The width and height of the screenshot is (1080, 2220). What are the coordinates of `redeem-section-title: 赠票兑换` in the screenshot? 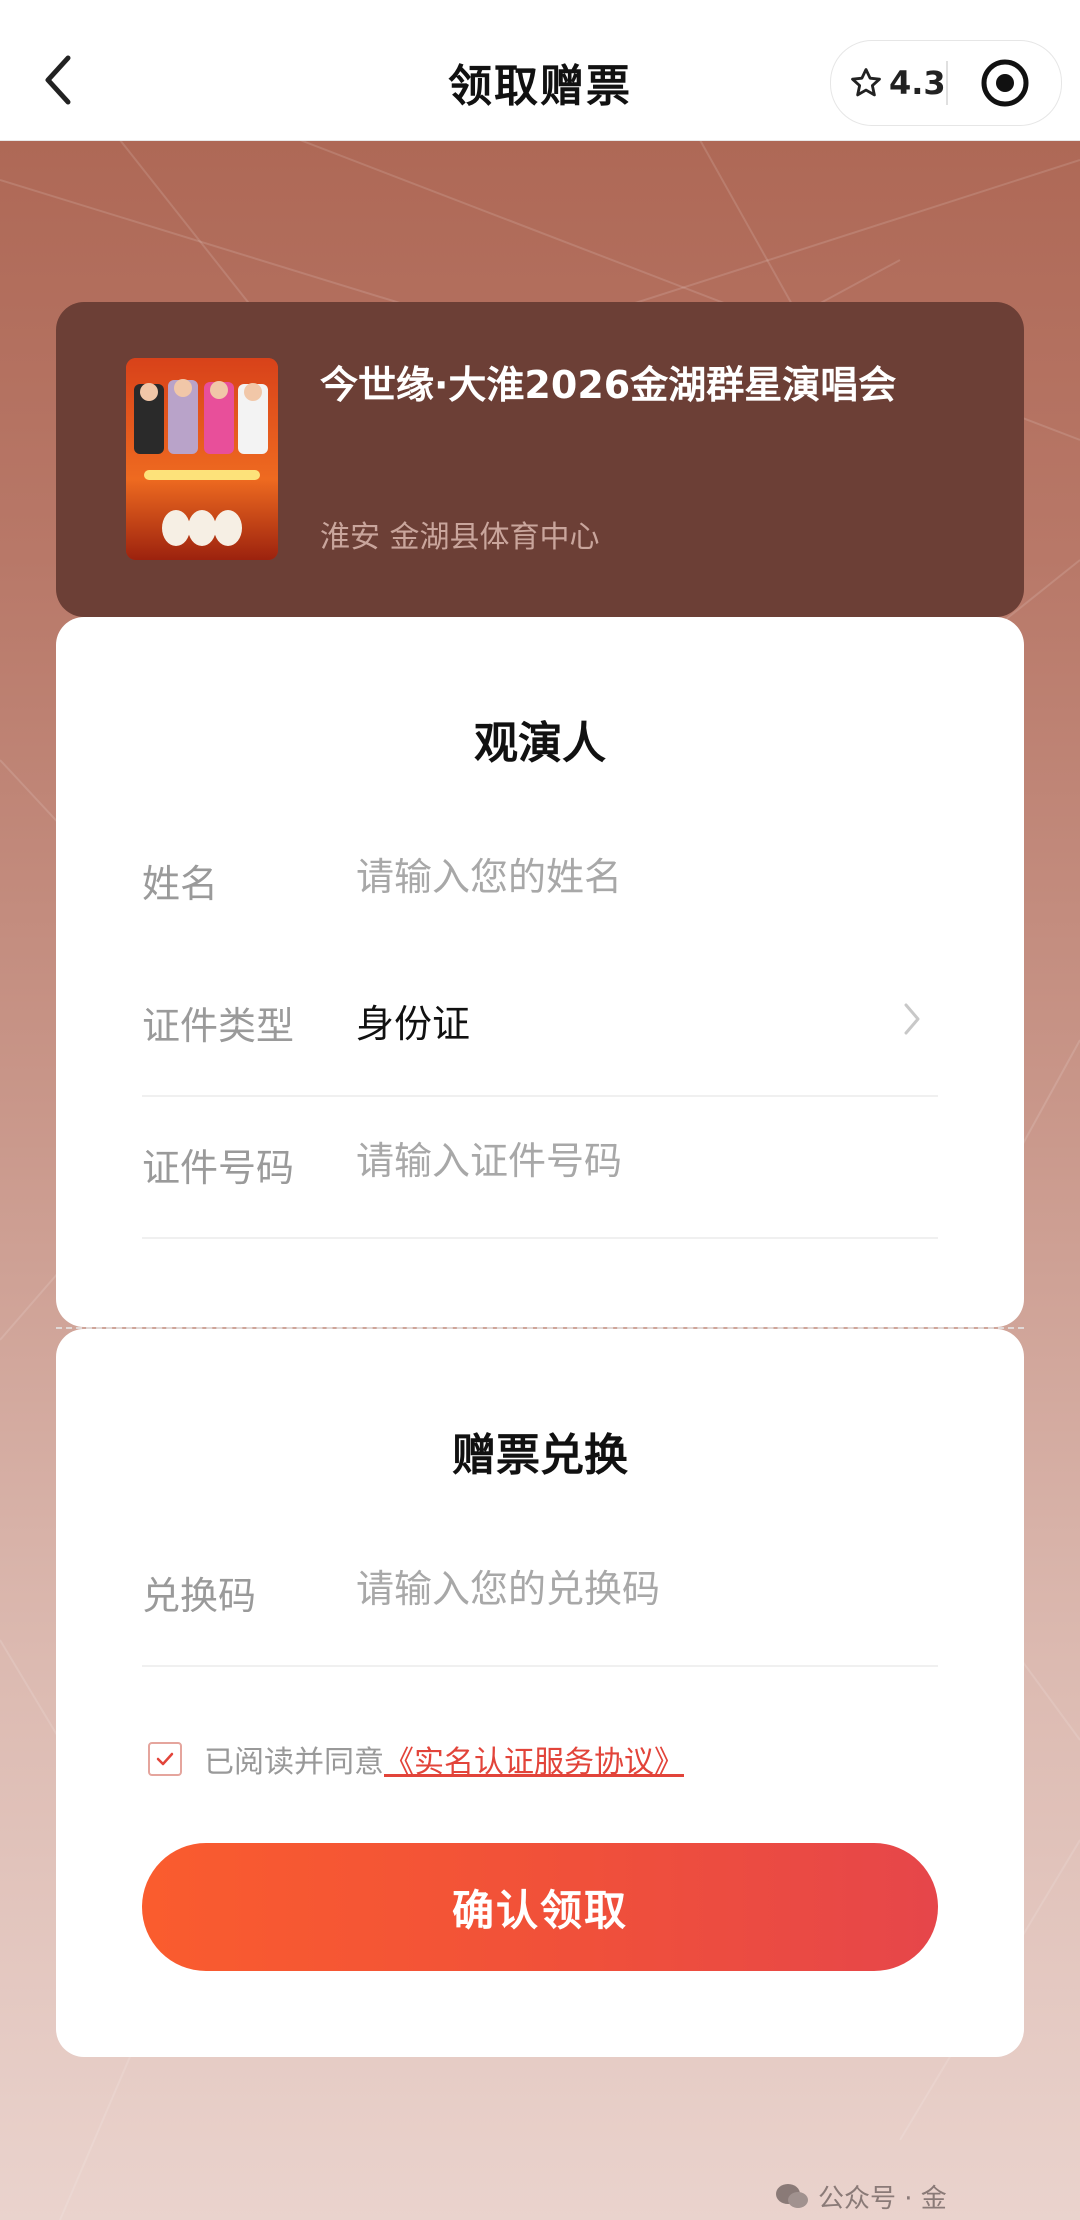 It's located at (540, 1455).